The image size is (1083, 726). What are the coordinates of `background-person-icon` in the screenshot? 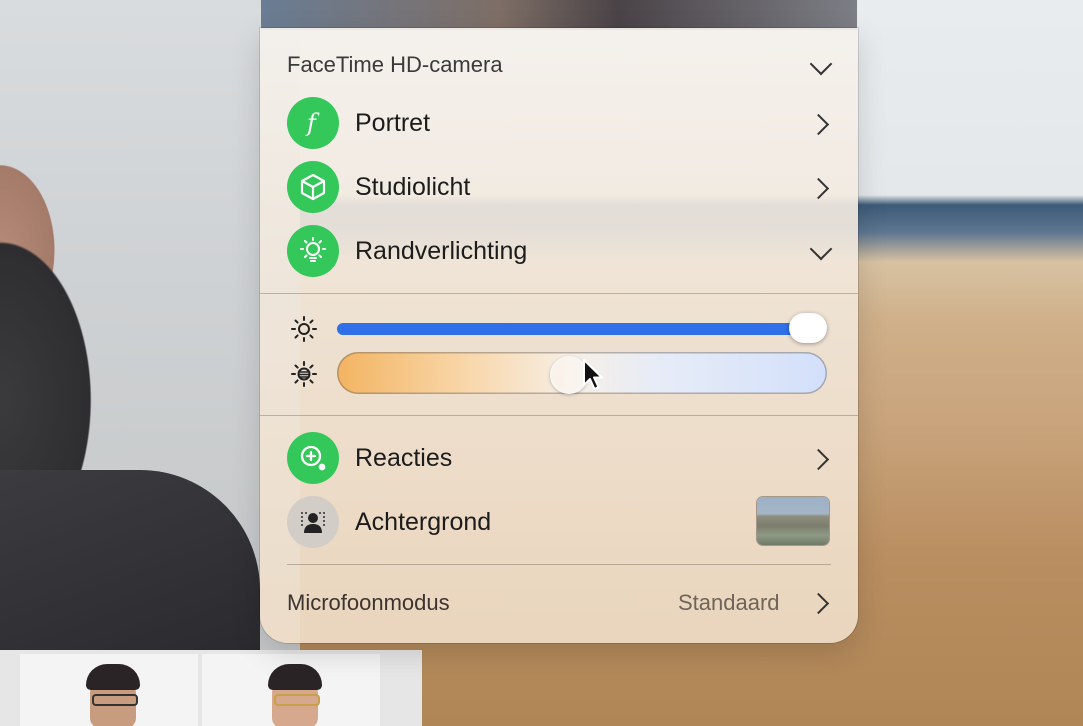 It's located at (313, 522).